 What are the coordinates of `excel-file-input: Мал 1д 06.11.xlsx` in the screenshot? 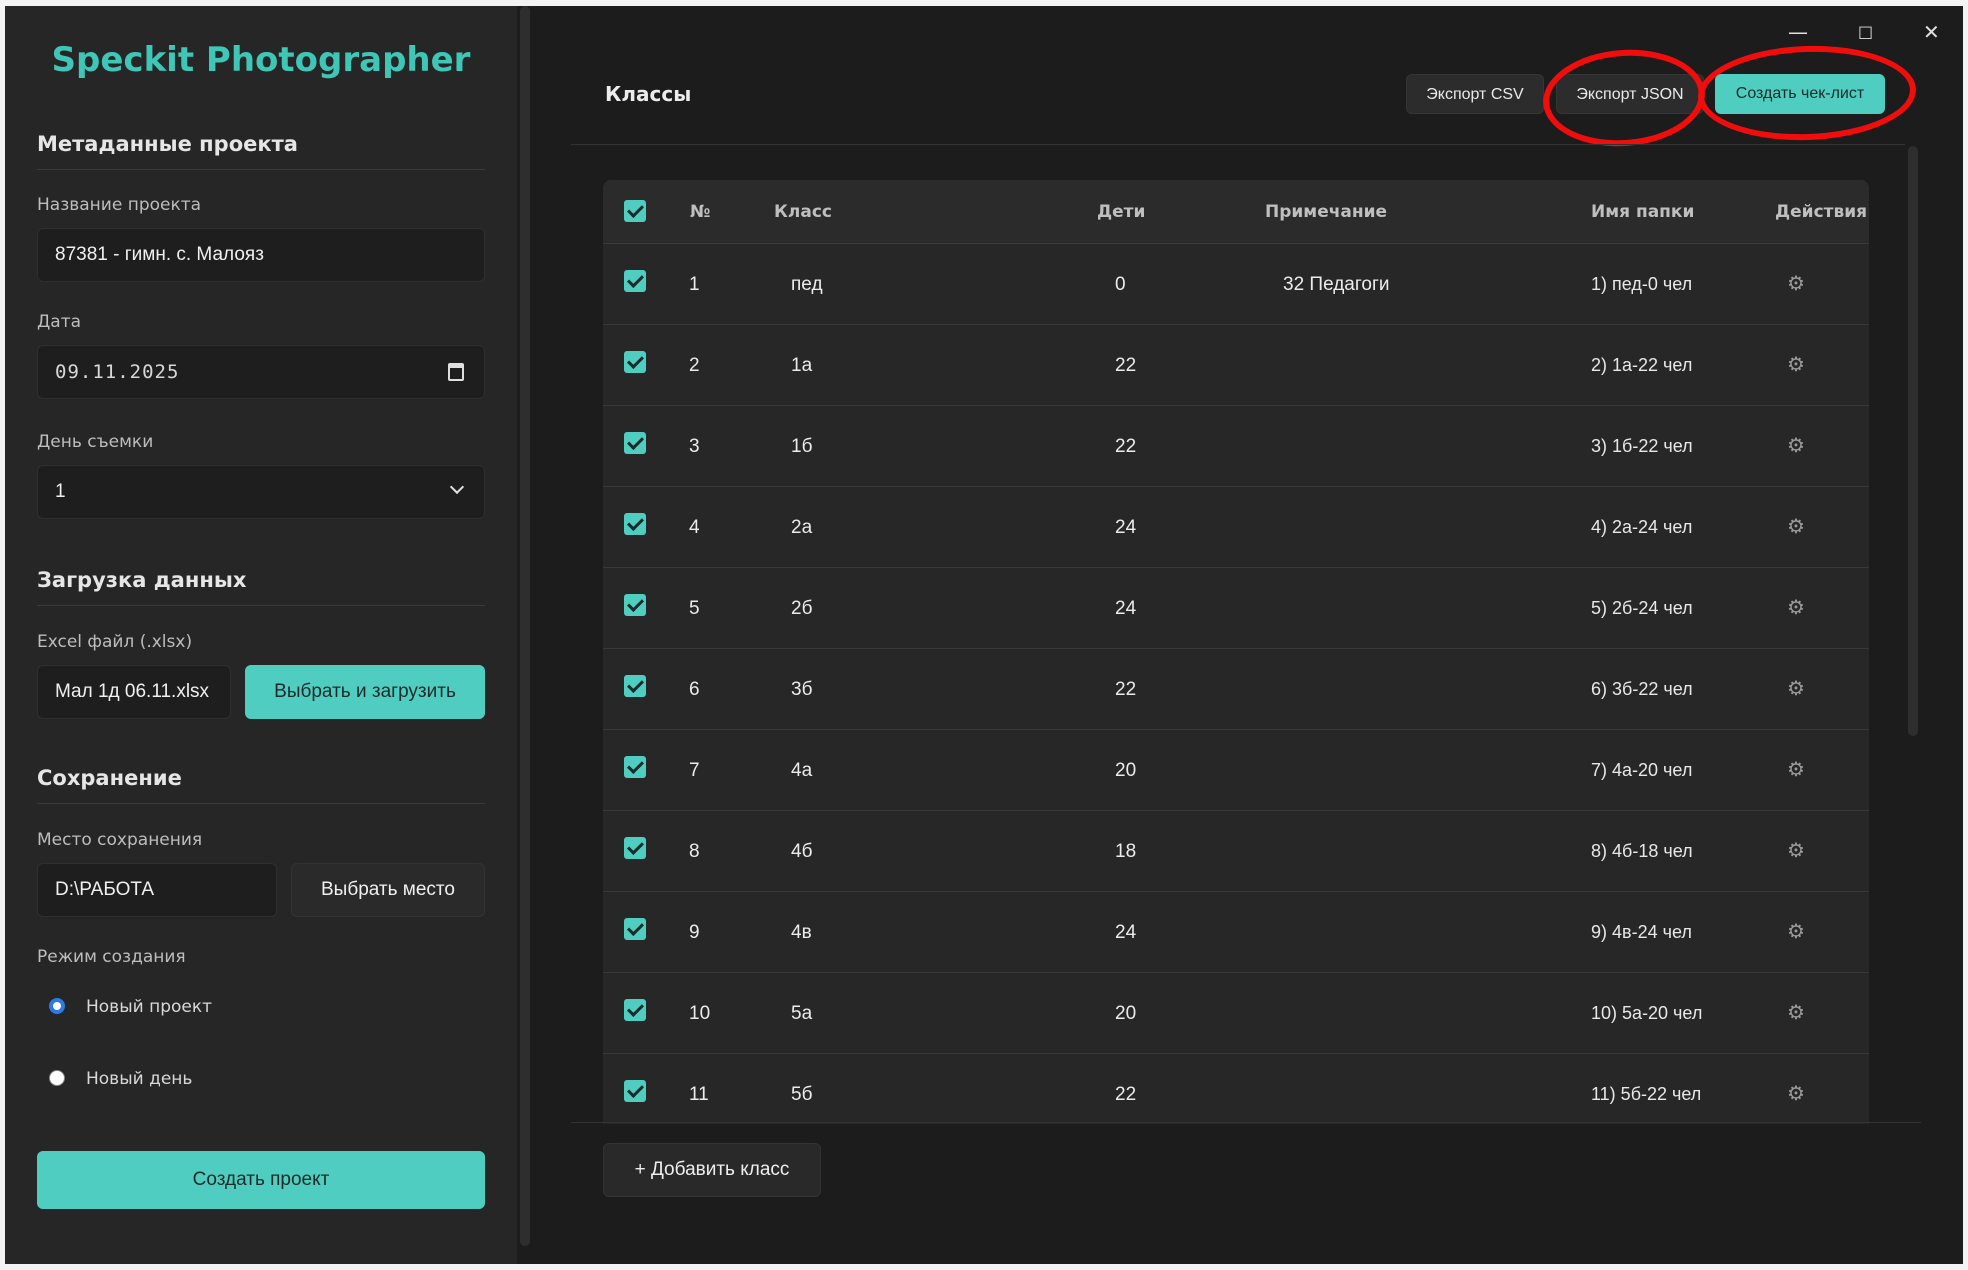 It's located at (134, 692).